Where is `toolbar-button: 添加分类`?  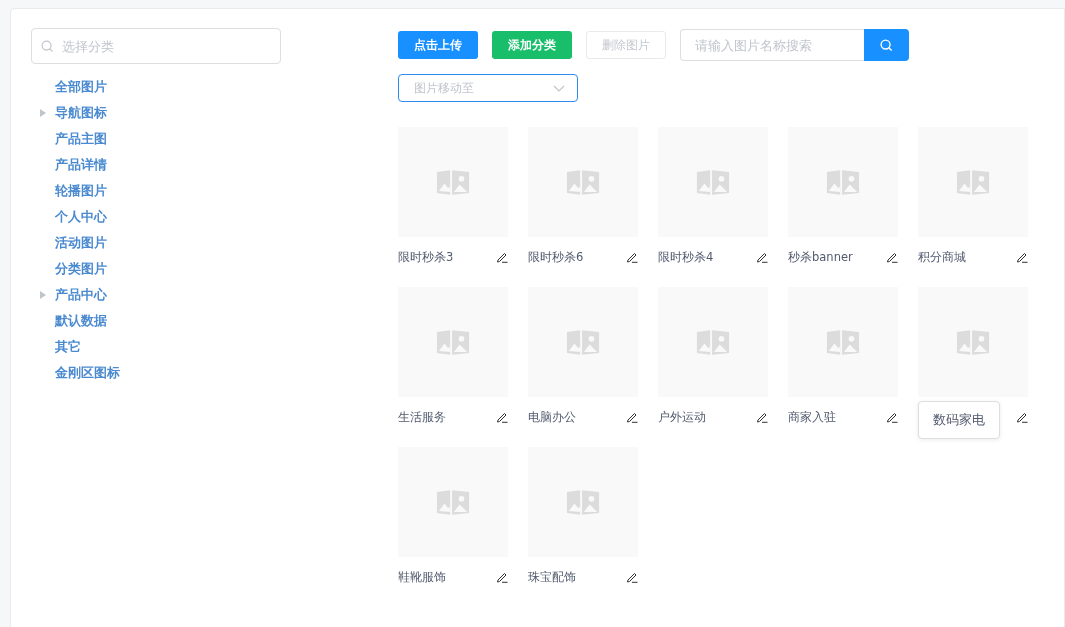 toolbar-button: 添加分类 is located at coordinates (532, 45).